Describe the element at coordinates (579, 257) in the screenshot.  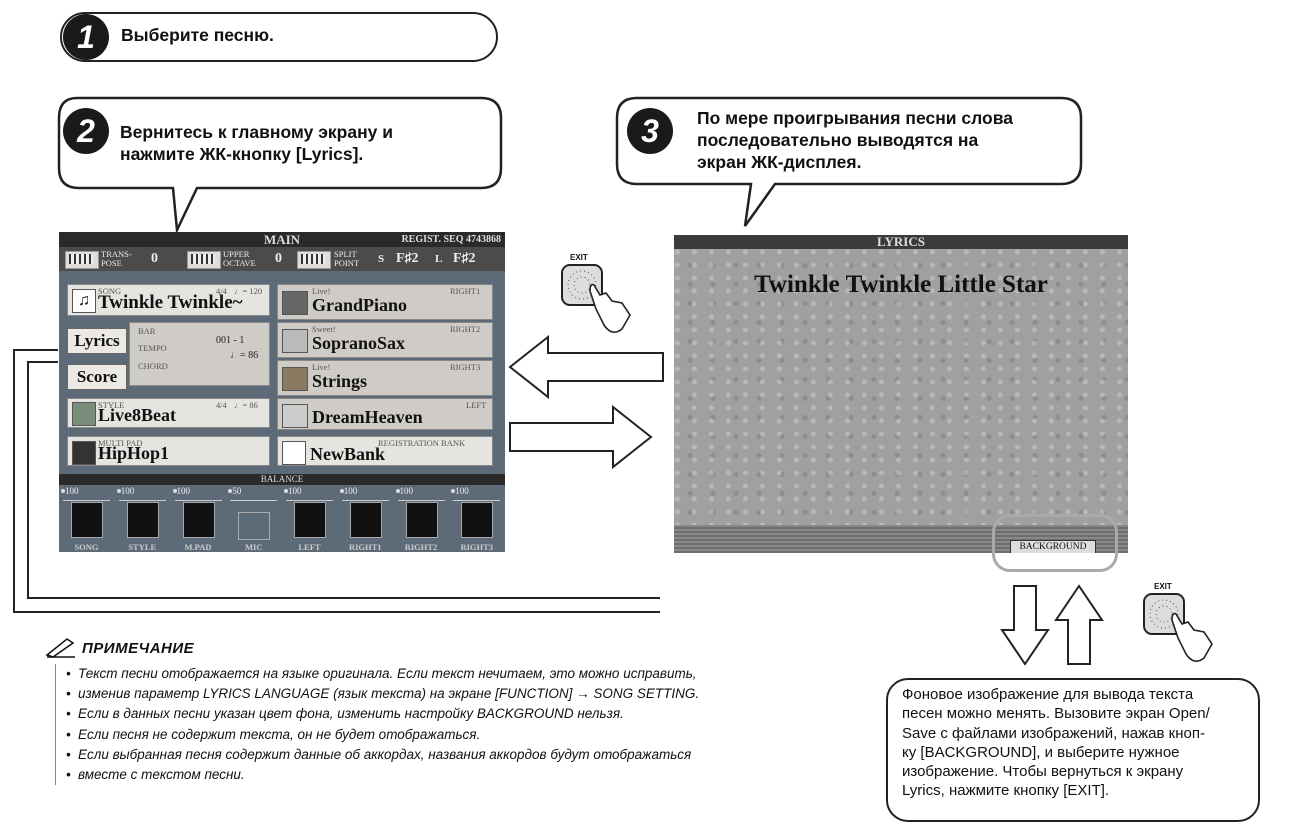
I see `exit-label: EXIT` at that location.